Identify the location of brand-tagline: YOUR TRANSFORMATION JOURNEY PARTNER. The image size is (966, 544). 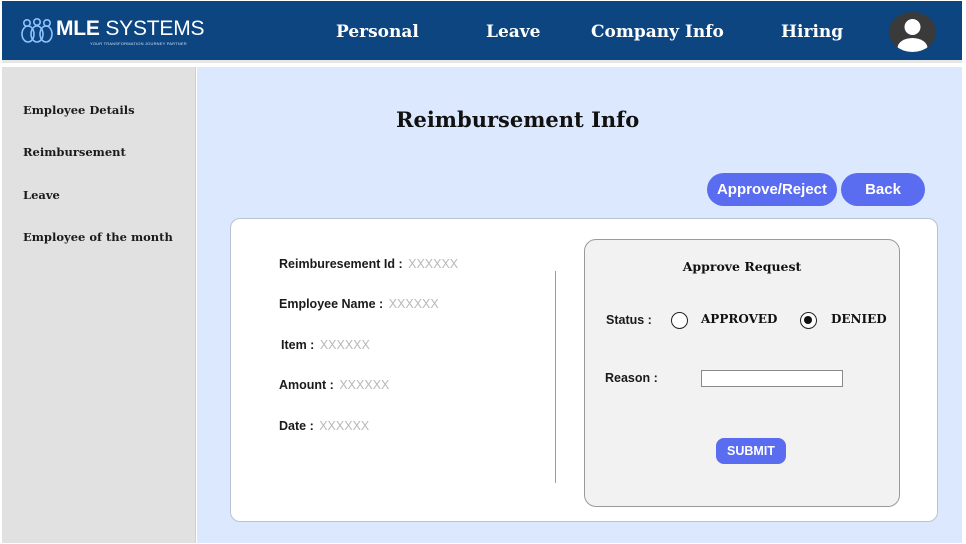
(138, 43).